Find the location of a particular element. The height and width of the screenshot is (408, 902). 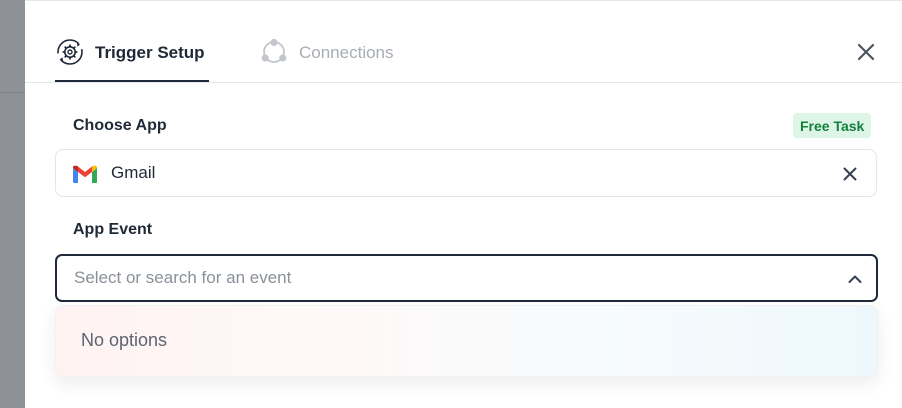

free-task-badge: Free Task is located at coordinates (832, 125).